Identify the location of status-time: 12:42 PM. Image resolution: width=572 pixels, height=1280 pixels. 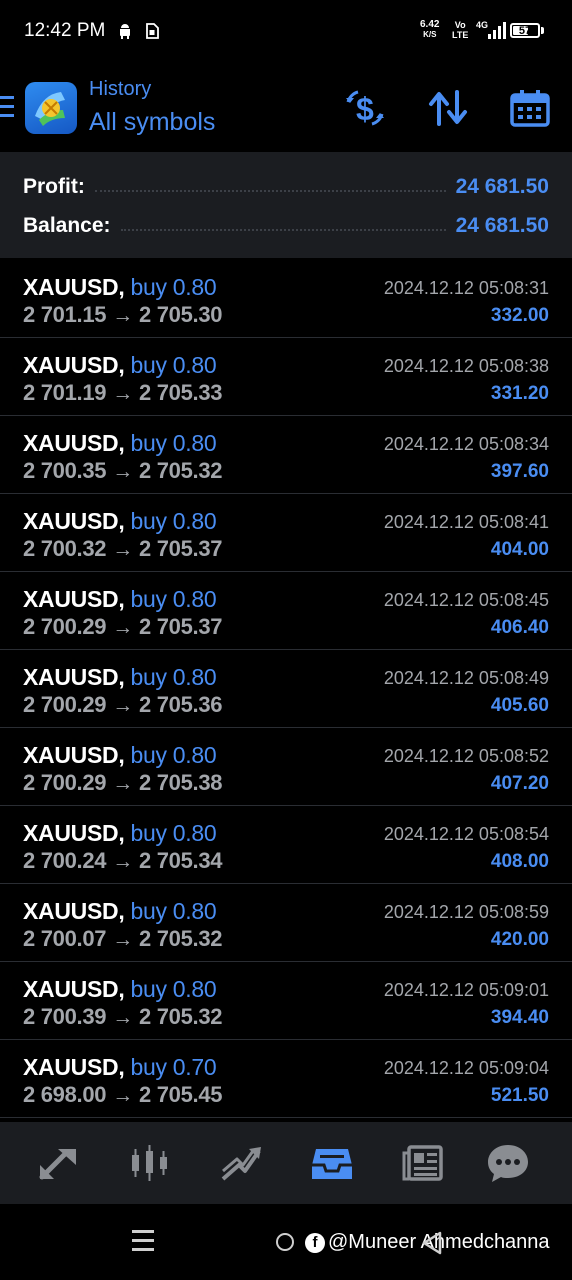
(65, 30).